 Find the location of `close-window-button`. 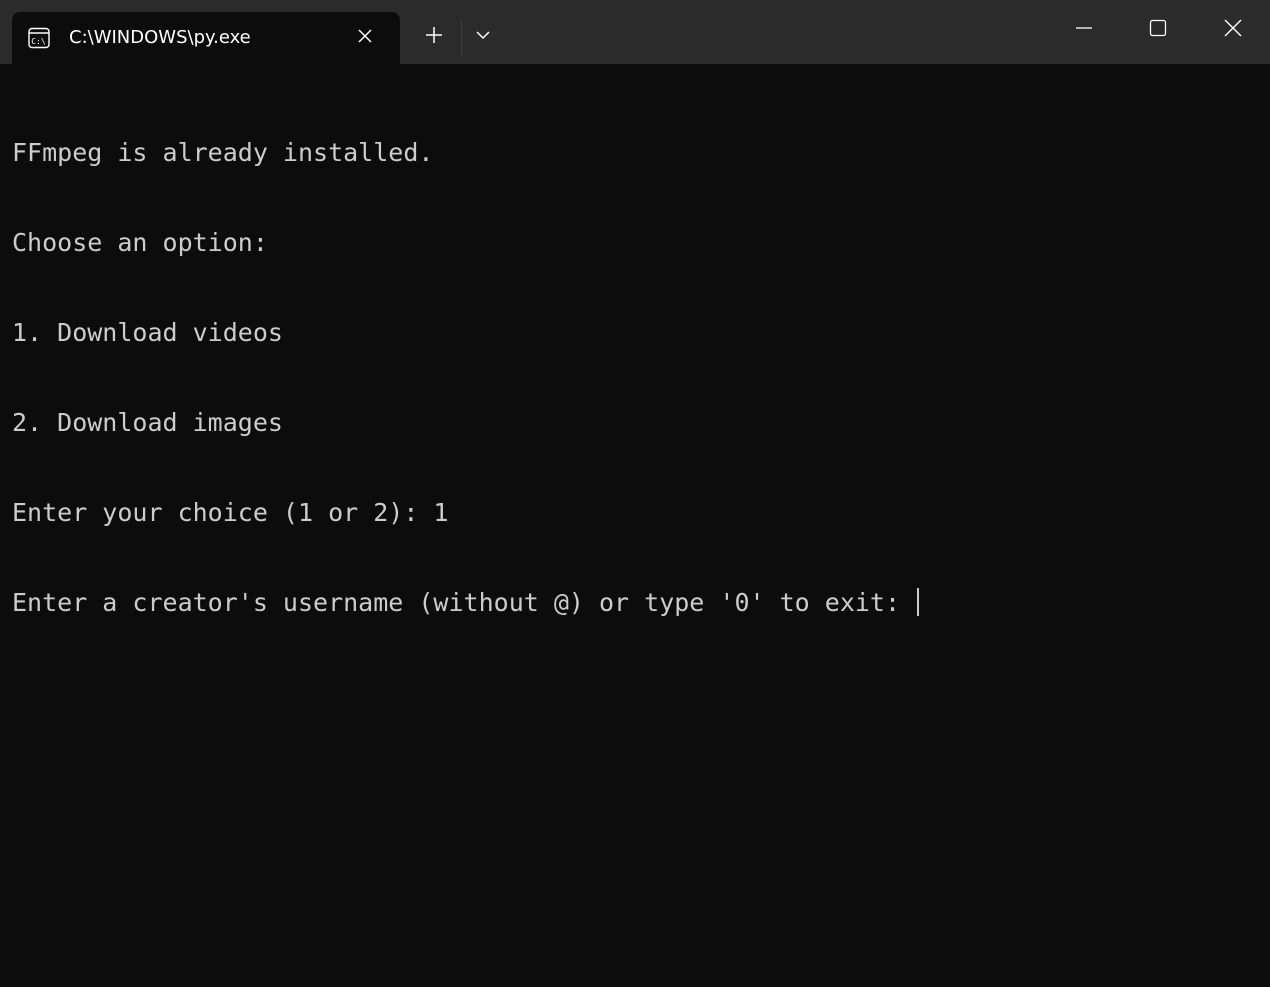

close-window-button is located at coordinates (1233, 30).